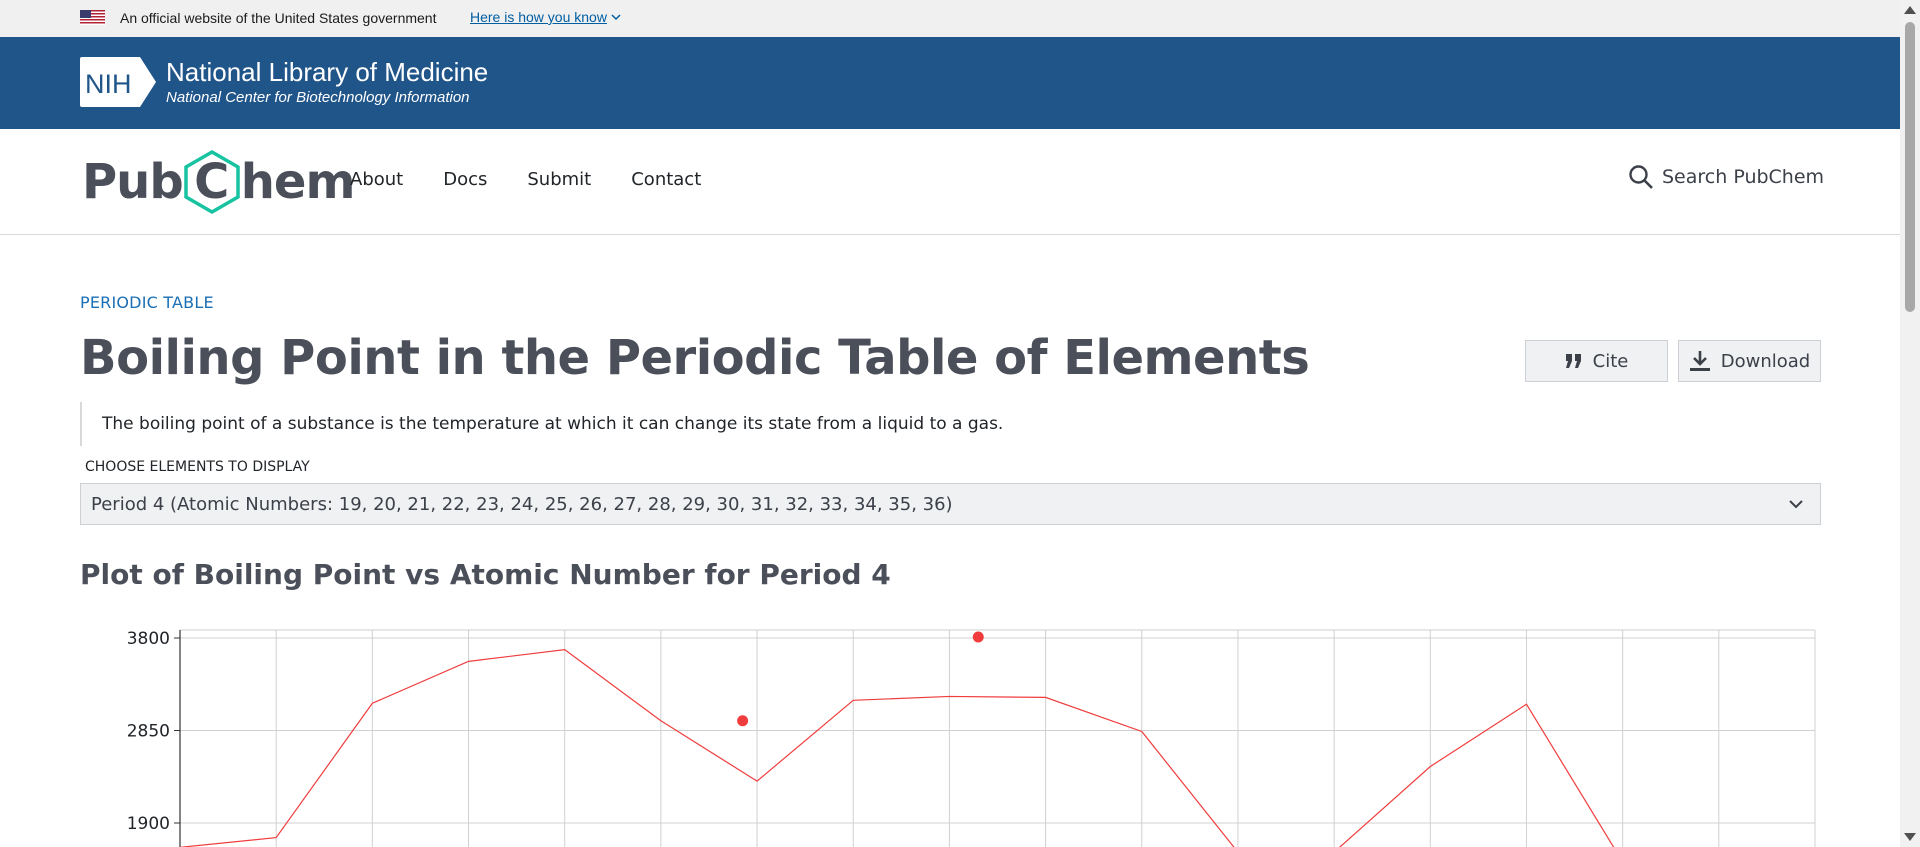 This screenshot has height=847, width=1920. I want to click on logo-text-c: C, so click(212, 182).